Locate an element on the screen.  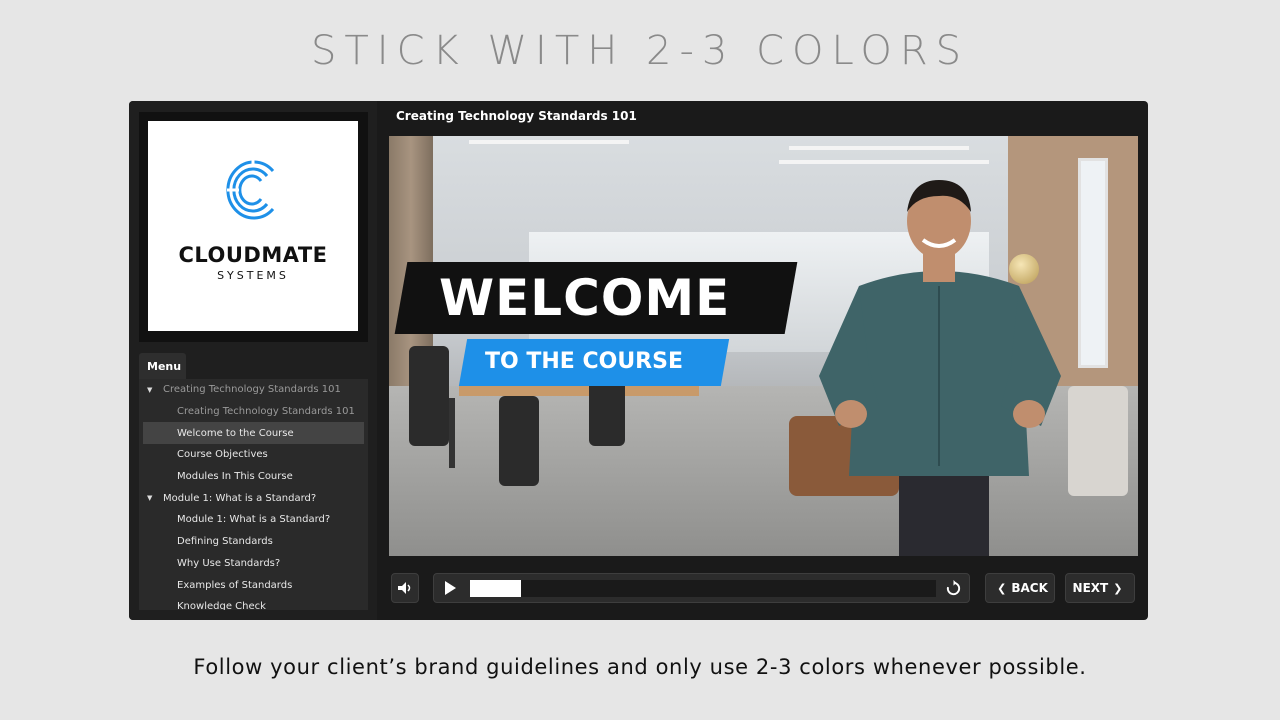
next-label: NEXT is located at coordinates (1090, 588).